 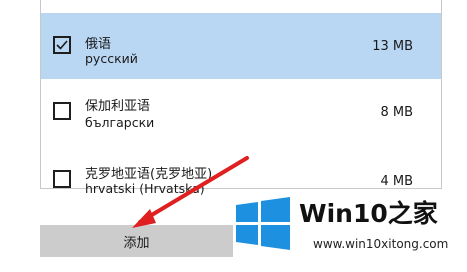 What do you see at coordinates (381, 244) in the screenshot?
I see `watermark-url: www.win10xitong.com` at bounding box center [381, 244].